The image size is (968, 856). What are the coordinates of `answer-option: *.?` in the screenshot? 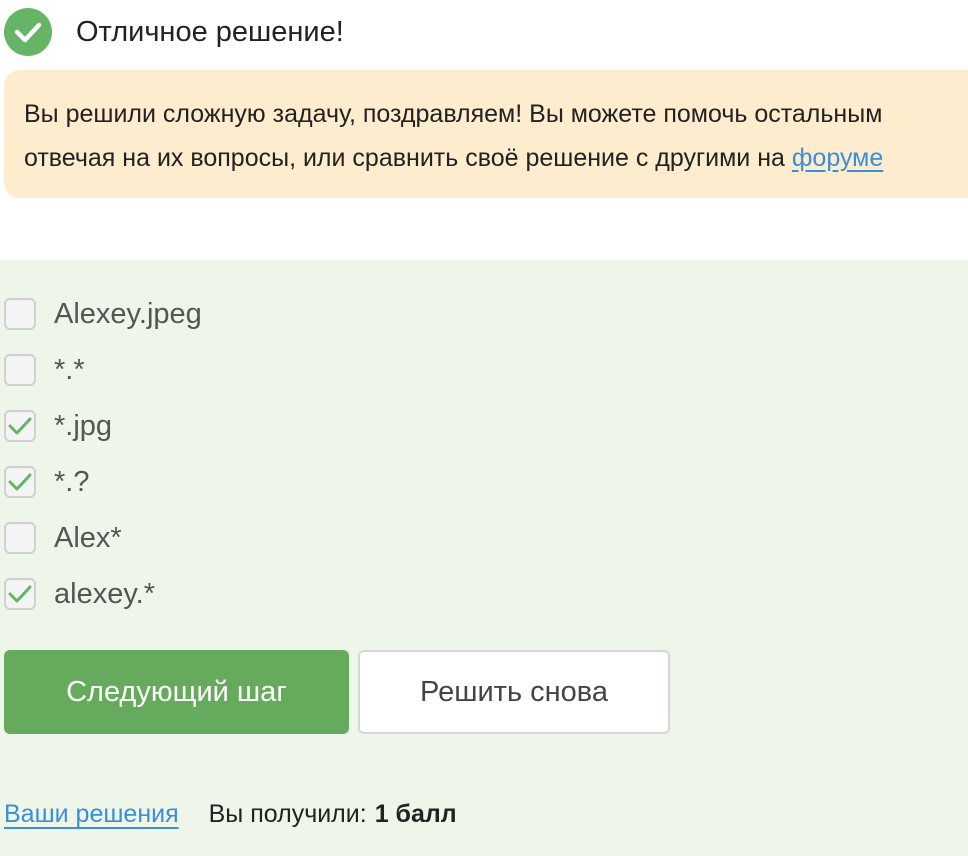 It's located at (46, 482).